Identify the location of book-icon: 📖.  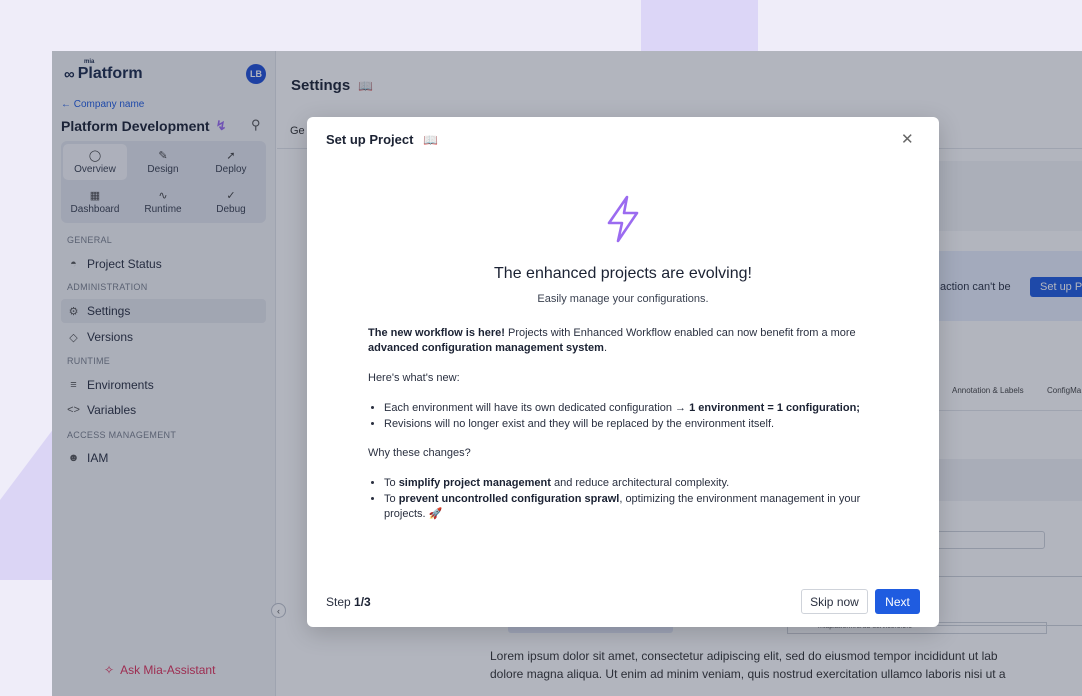
(430, 140).